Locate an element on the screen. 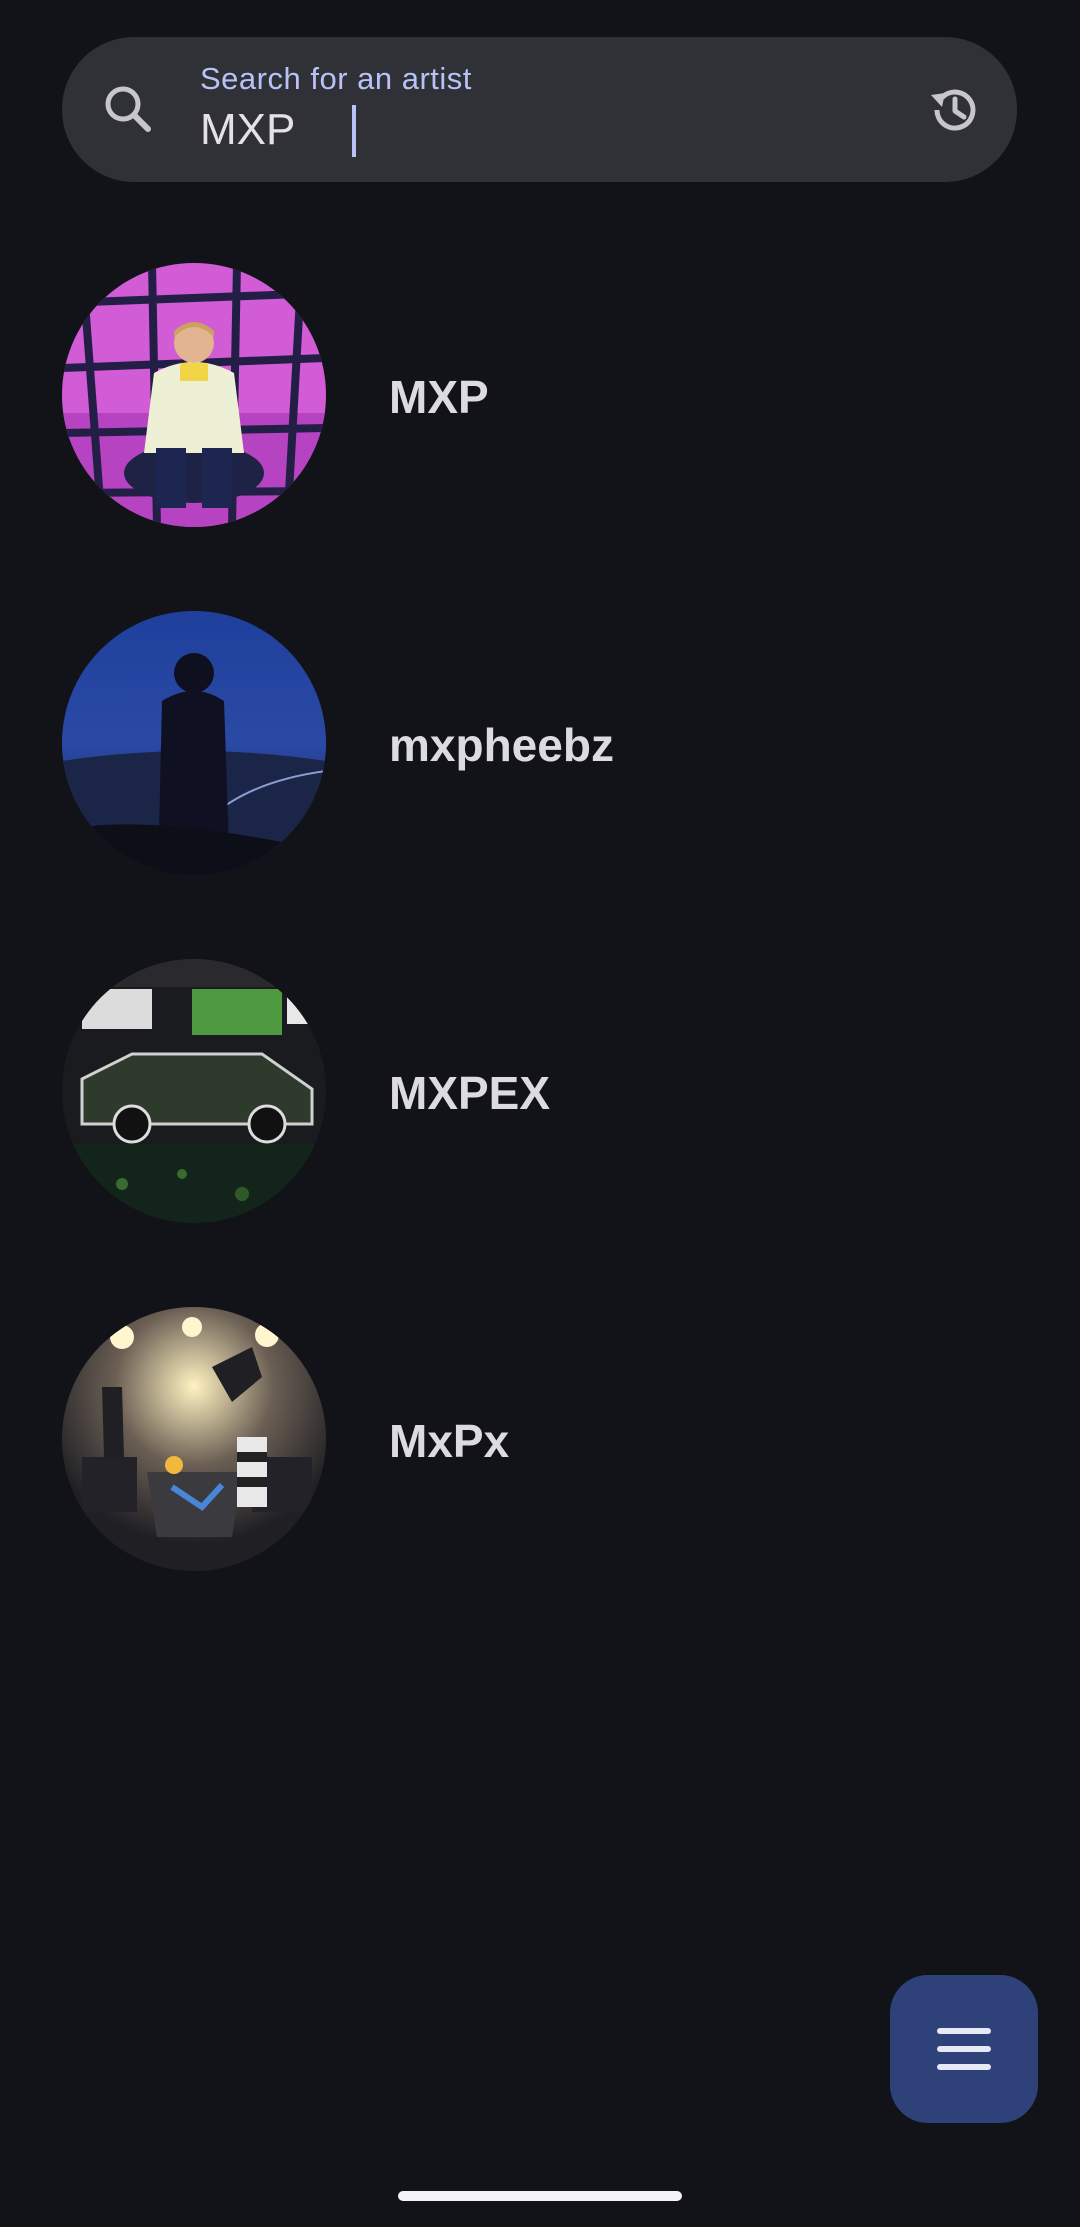 The height and width of the screenshot is (2227, 1080). artist-result-item: MXPEX is located at coordinates (540, 1089).